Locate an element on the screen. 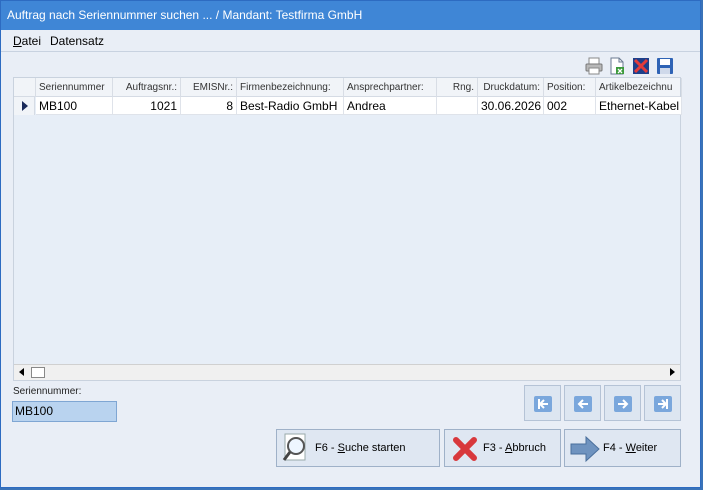 The height and width of the screenshot is (490, 703). row-header-corner is located at coordinates (25, 87).